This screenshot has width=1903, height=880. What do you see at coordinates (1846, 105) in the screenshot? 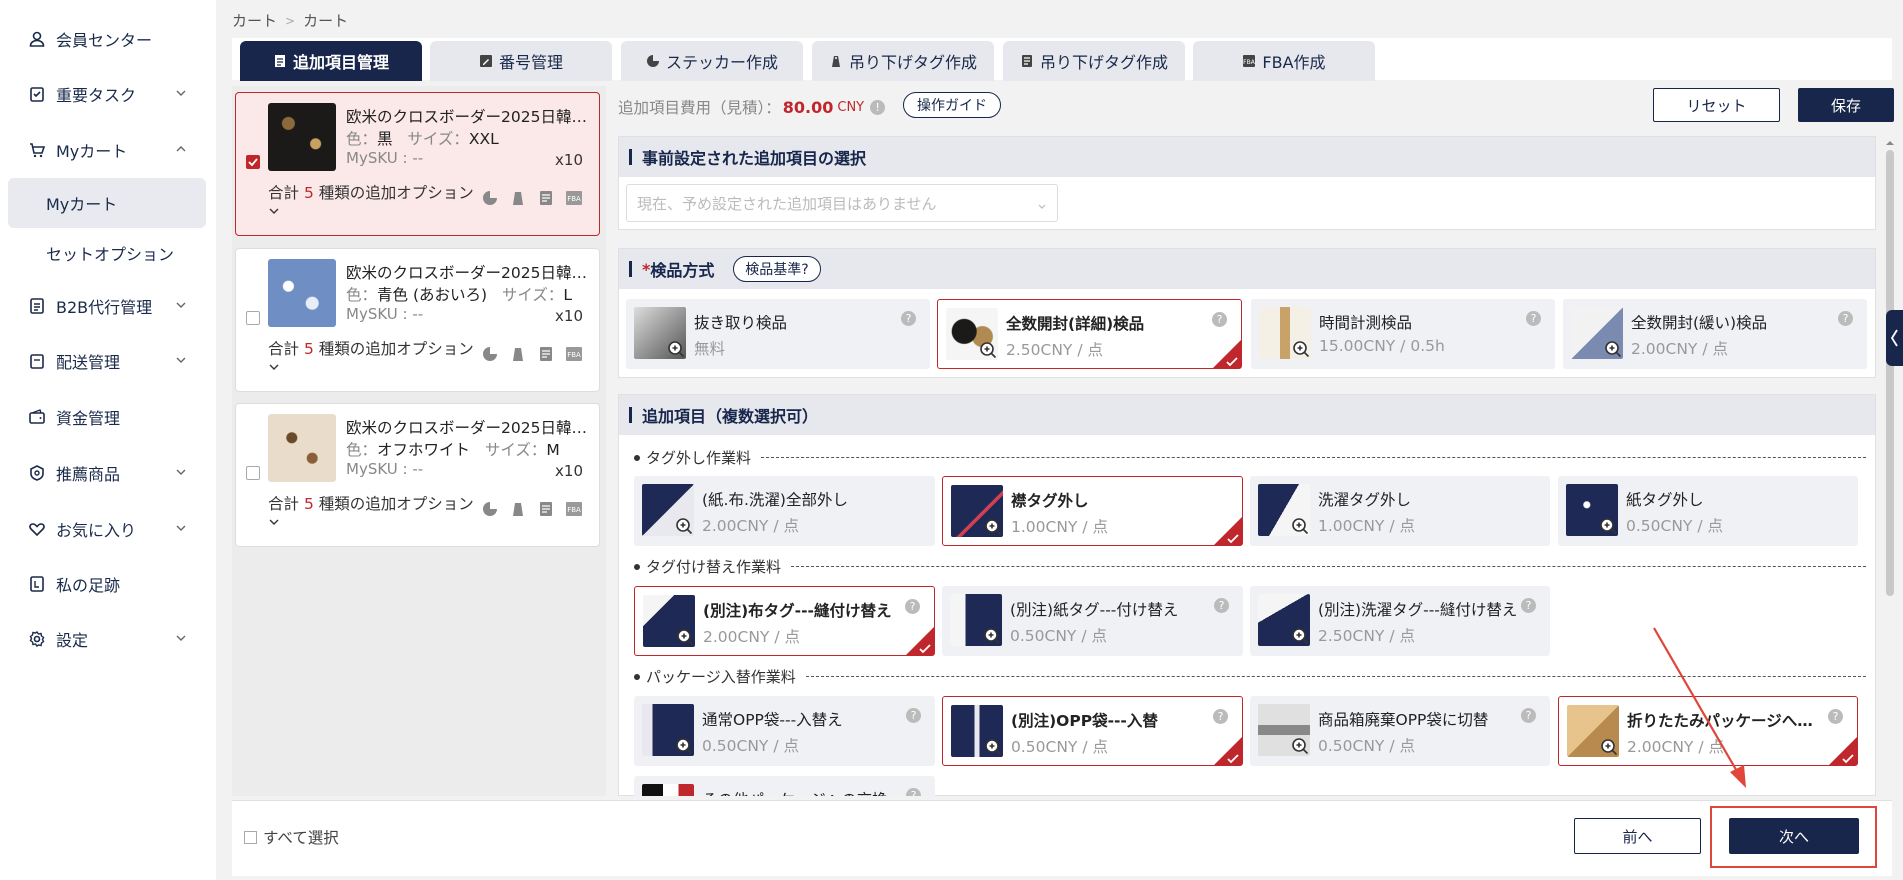
I see `save-button: 保存` at bounding box center [1846, 105].